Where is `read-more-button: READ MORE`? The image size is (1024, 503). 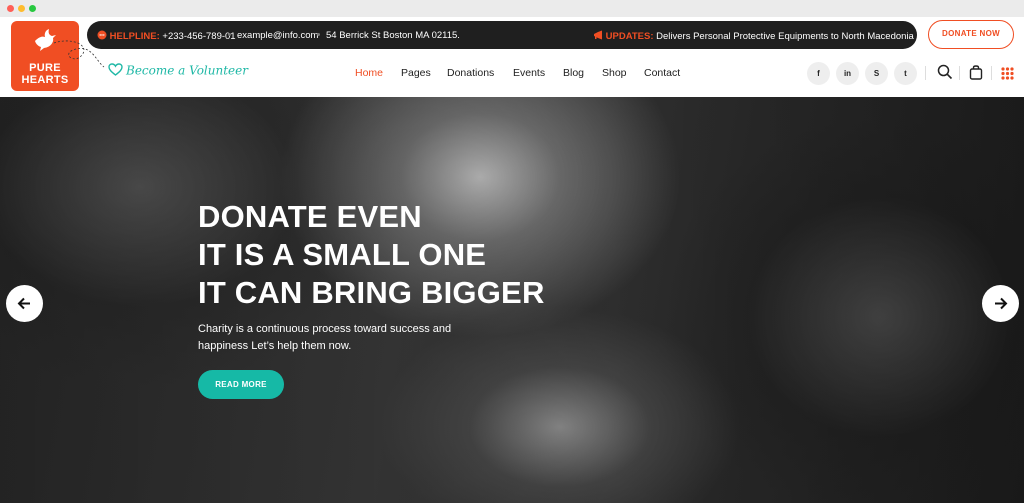
read-more-button: READ MORE is located at coordinates (241, 384).